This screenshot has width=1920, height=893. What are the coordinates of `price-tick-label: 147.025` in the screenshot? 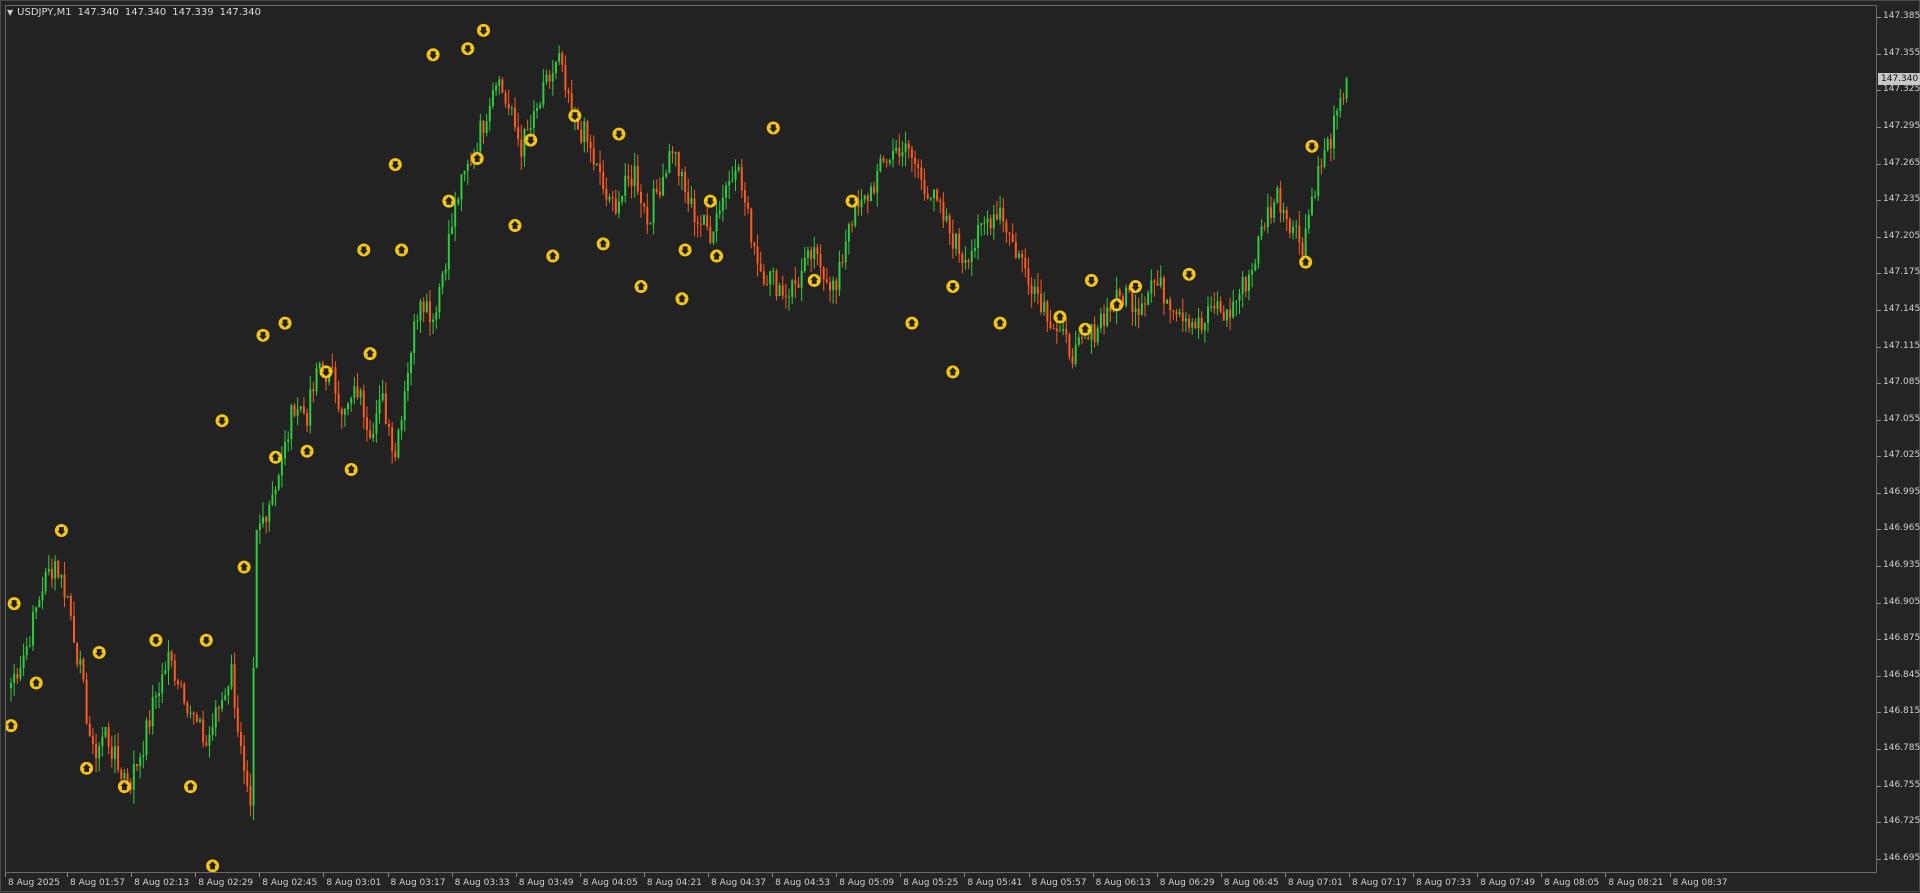 It's located at (1901, 455).